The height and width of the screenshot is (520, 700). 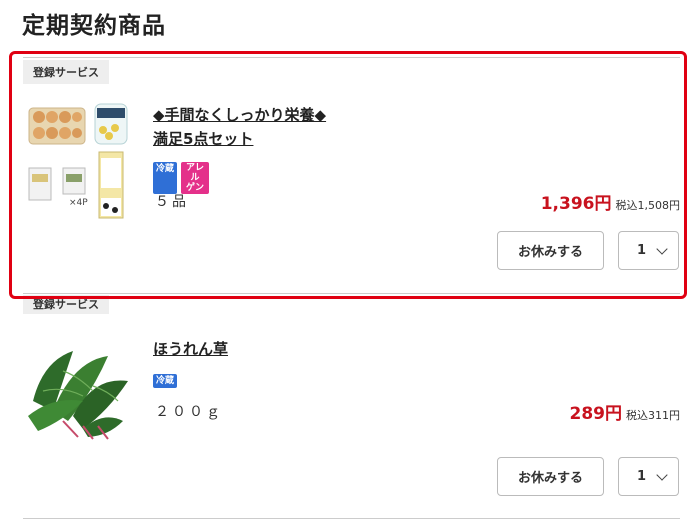 What do you see at coordinates (79, 391) in the screenshot?
I see `product-image` at bounding box center [79, 391].